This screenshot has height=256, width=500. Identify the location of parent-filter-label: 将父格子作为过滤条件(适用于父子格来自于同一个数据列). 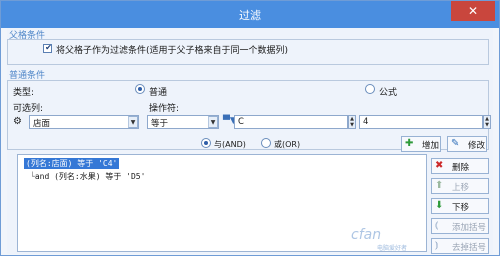
(172, 51).